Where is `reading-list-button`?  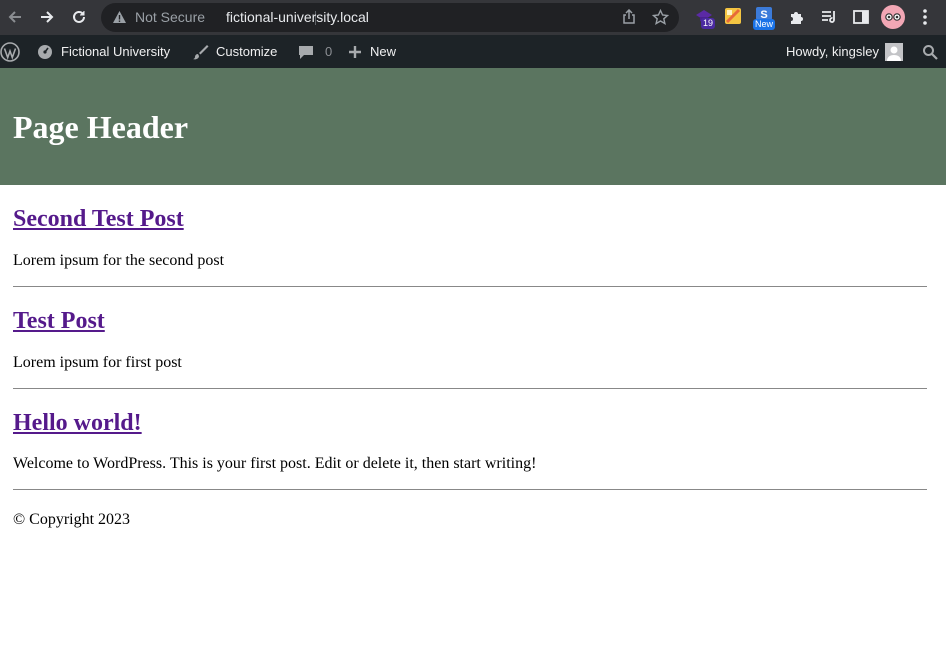
reading-list-button is located at coordinates (830, 18).